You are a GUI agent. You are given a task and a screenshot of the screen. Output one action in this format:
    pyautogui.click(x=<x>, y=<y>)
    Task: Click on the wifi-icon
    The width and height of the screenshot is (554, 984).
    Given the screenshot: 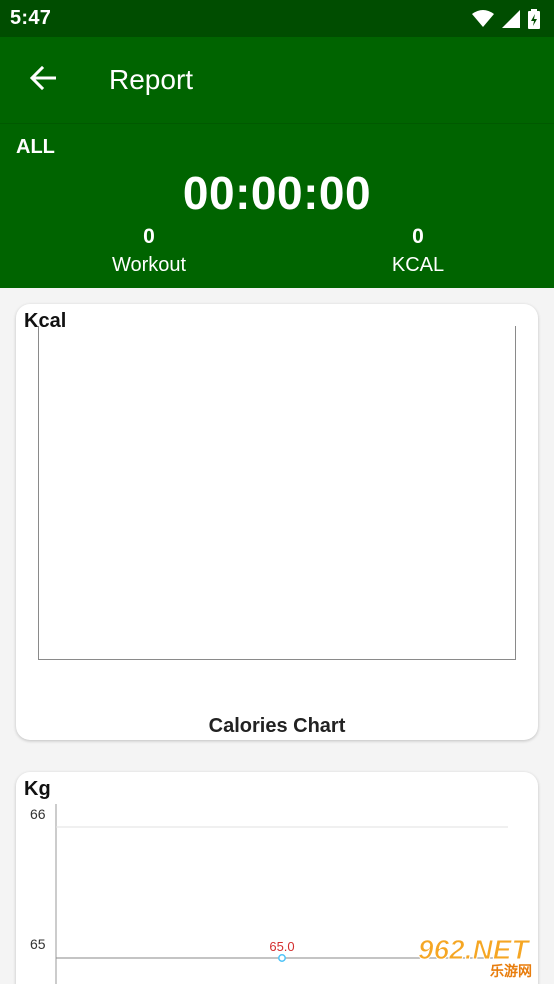 What is the action you would take?
    pyautogui.click(x=483, y=18)
    